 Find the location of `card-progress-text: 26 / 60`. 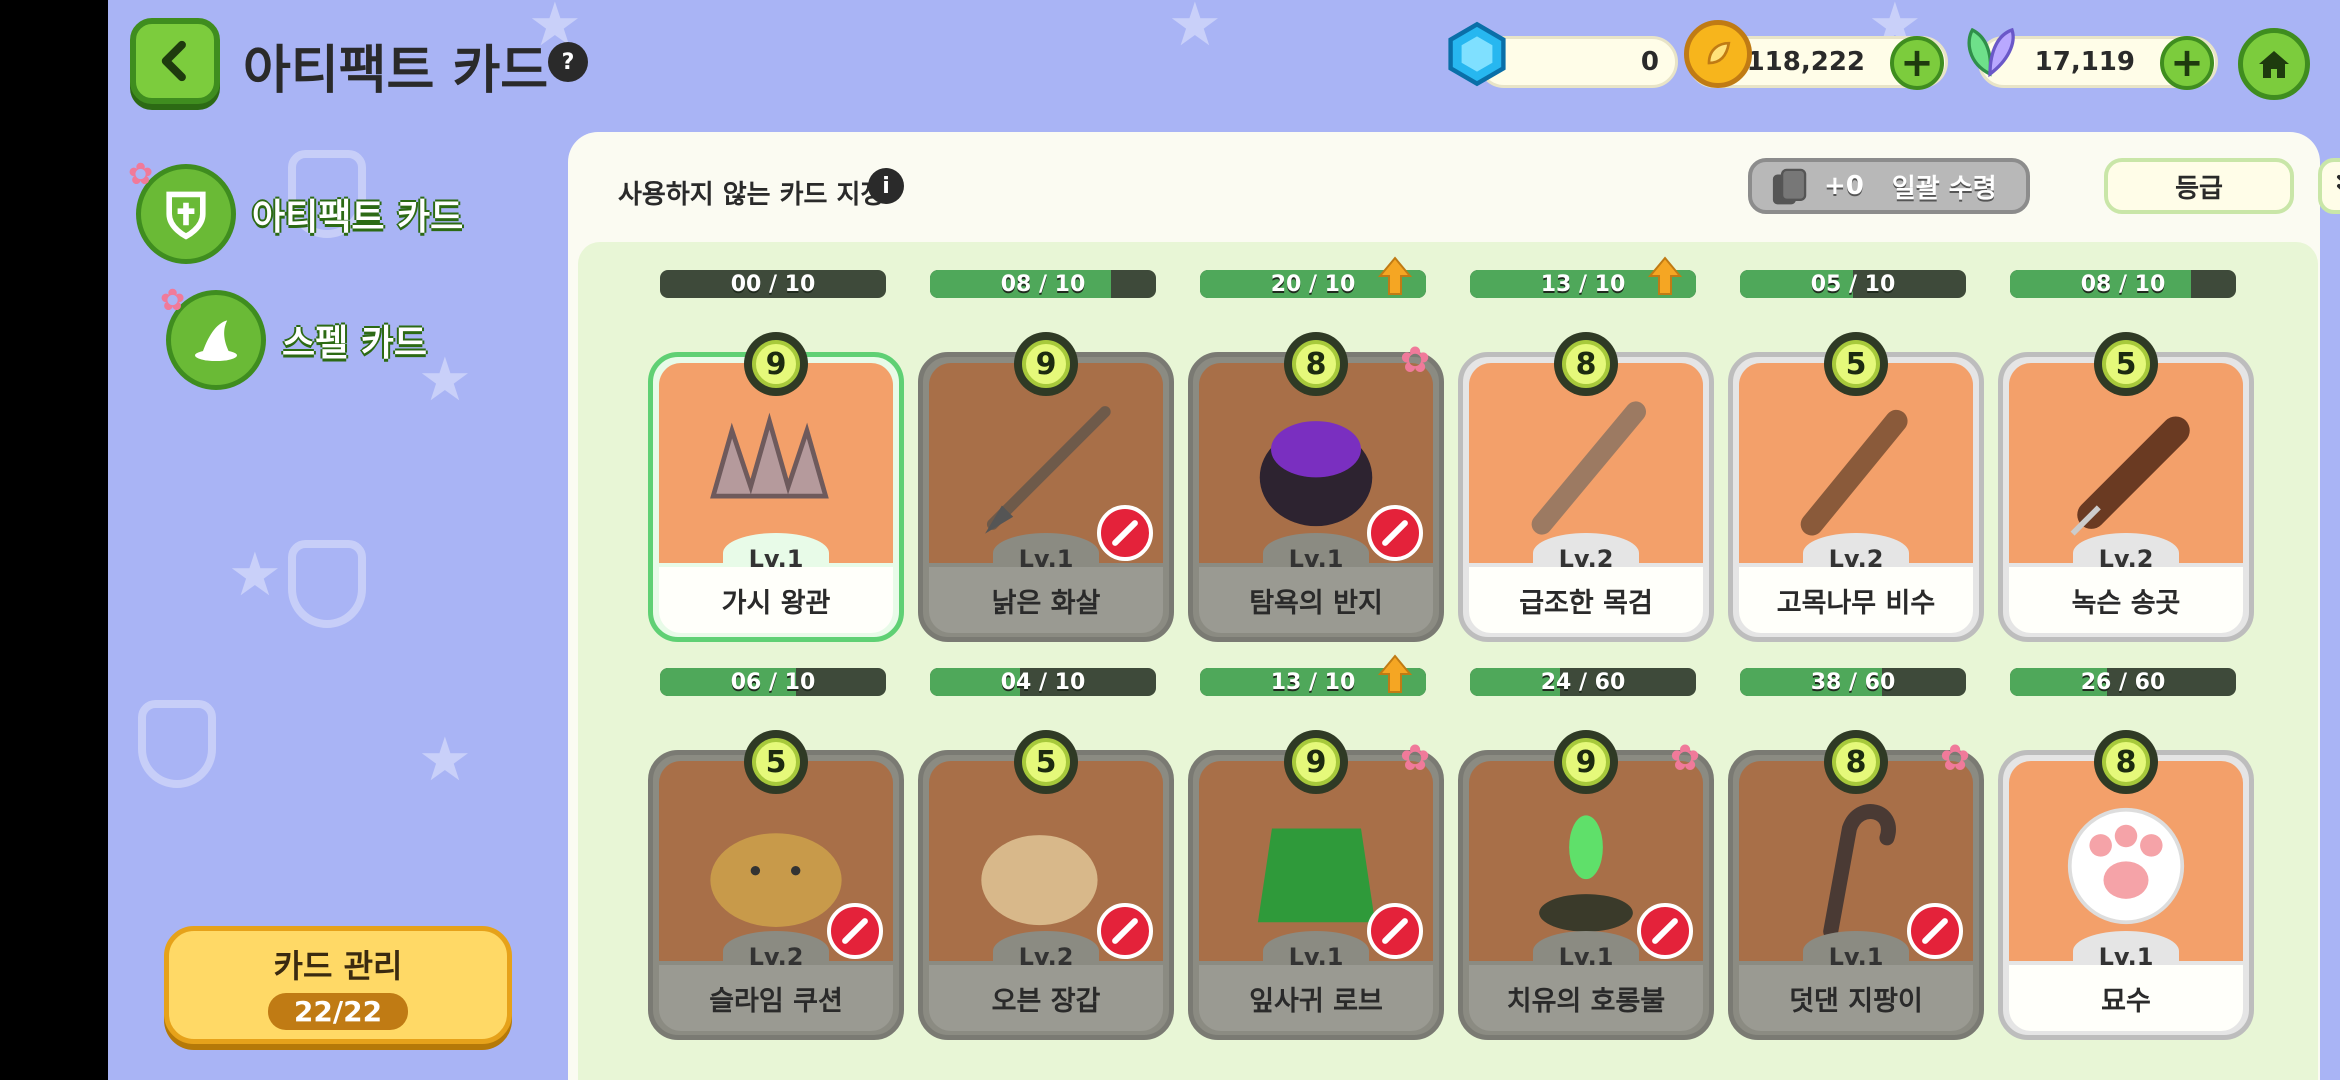

card-progress-text: 26 / 60 is located at coordinates (2123, 682).